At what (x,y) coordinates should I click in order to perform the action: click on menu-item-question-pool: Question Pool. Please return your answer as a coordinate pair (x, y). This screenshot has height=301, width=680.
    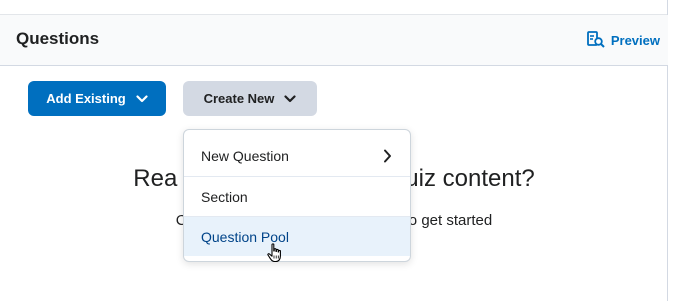
    Looking at the image, I should click on (297, 236).